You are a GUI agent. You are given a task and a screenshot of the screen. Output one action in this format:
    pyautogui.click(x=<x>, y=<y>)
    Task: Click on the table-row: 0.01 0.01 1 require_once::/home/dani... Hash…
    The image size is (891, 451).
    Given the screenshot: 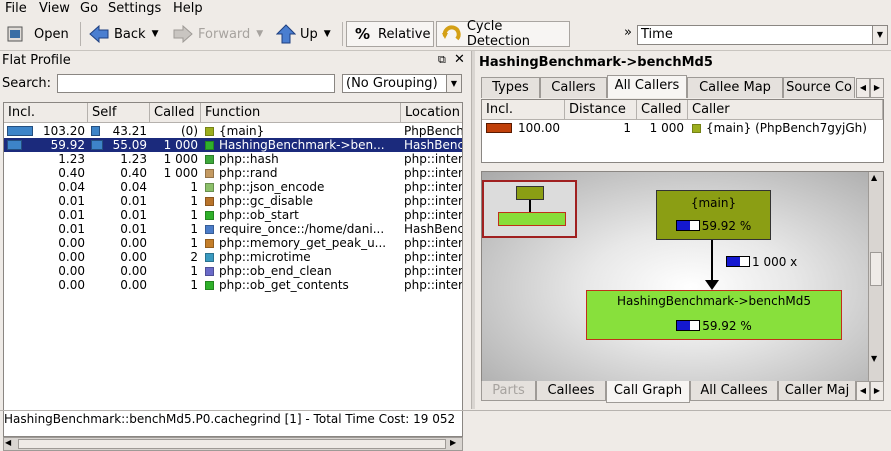 What is the action you would take?
    pyautogui.click(x=233, y=229)
    